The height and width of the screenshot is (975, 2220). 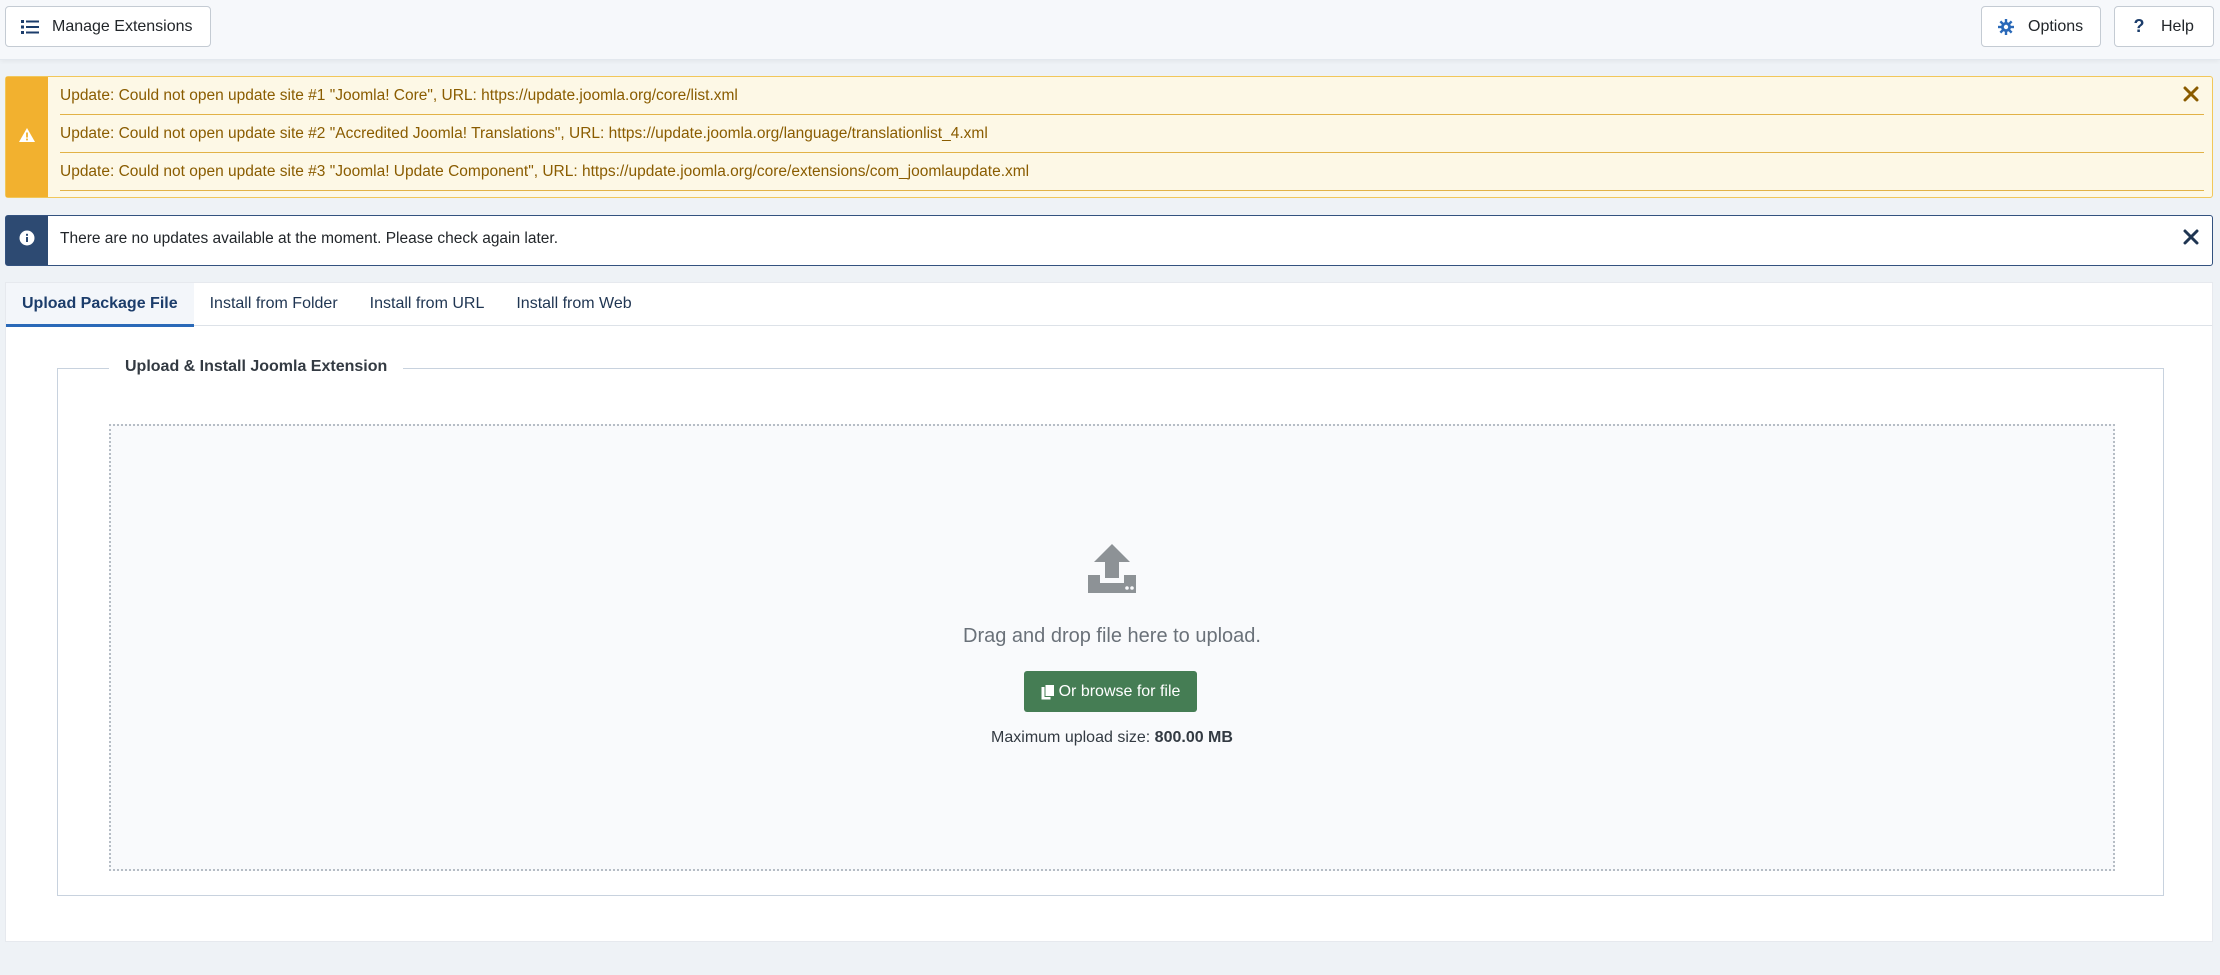 I want to click on options-button: Options, so click(x=2041, y=26).